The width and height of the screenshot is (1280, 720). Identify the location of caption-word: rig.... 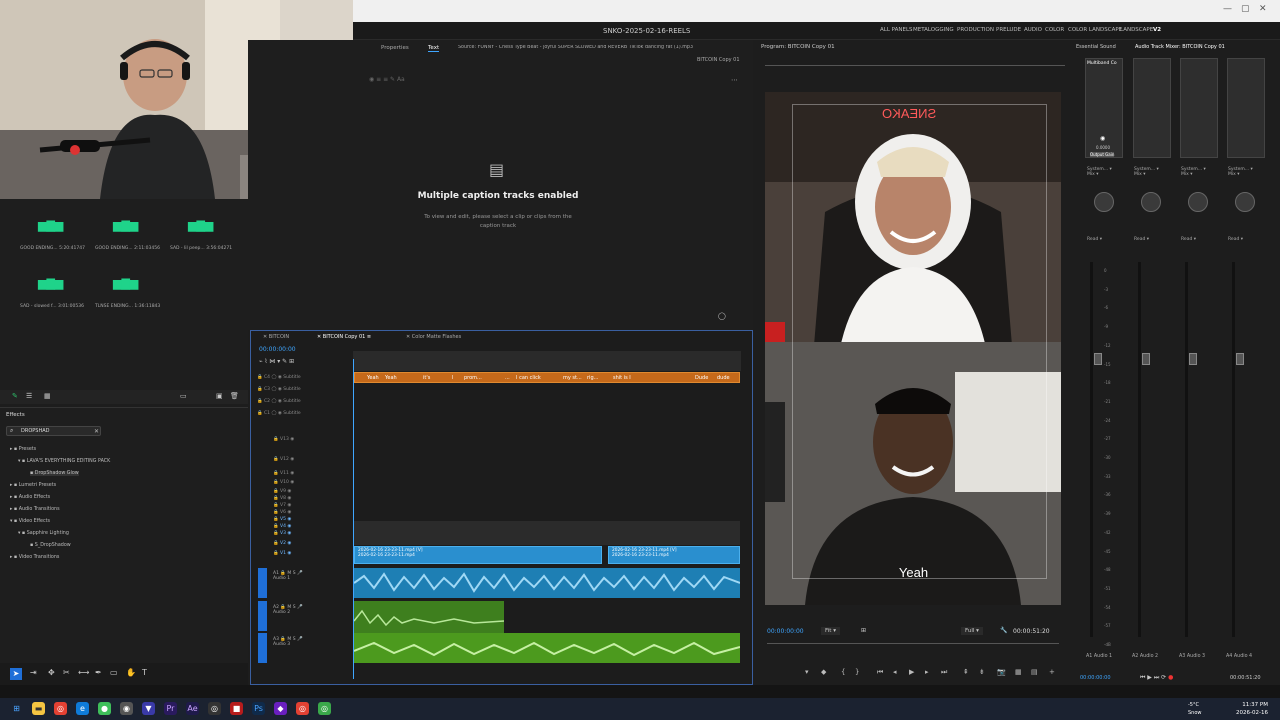
(592, 378).